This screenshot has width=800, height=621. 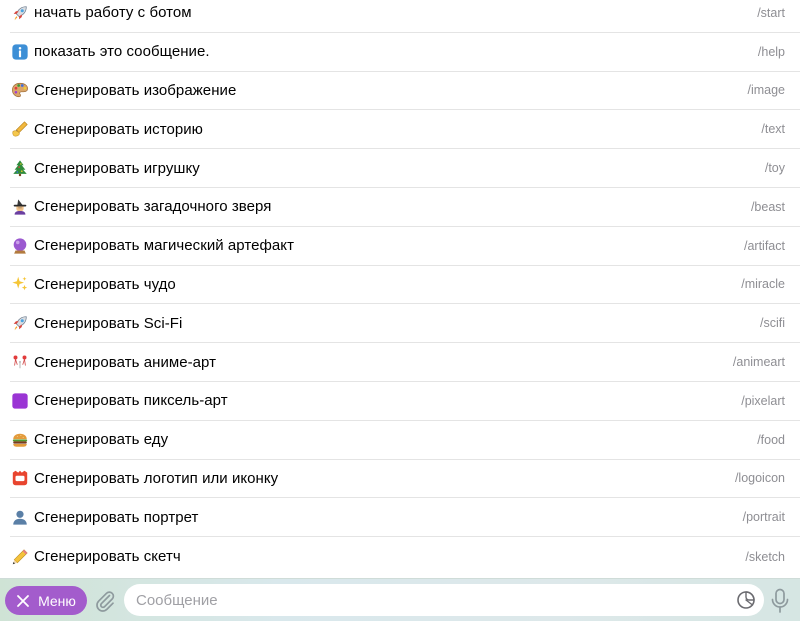 I want to click on command-name: /toy, so click(x=774, y=168).